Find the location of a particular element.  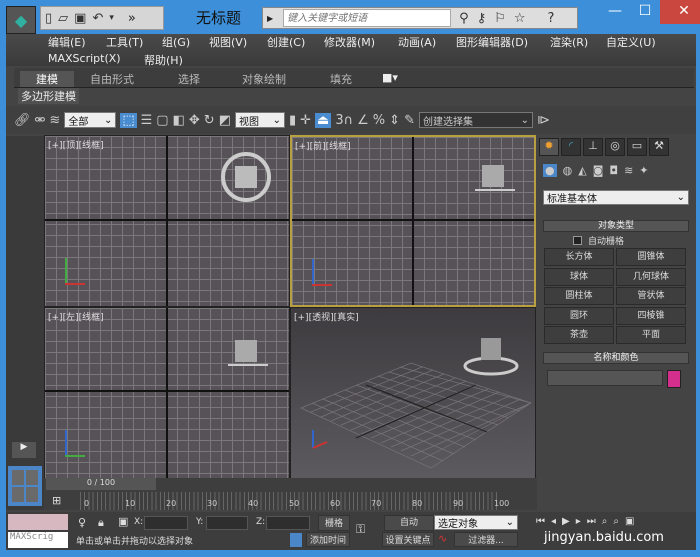

add-time-tag-button: 添加时间 is located at coordinates (328, 539).